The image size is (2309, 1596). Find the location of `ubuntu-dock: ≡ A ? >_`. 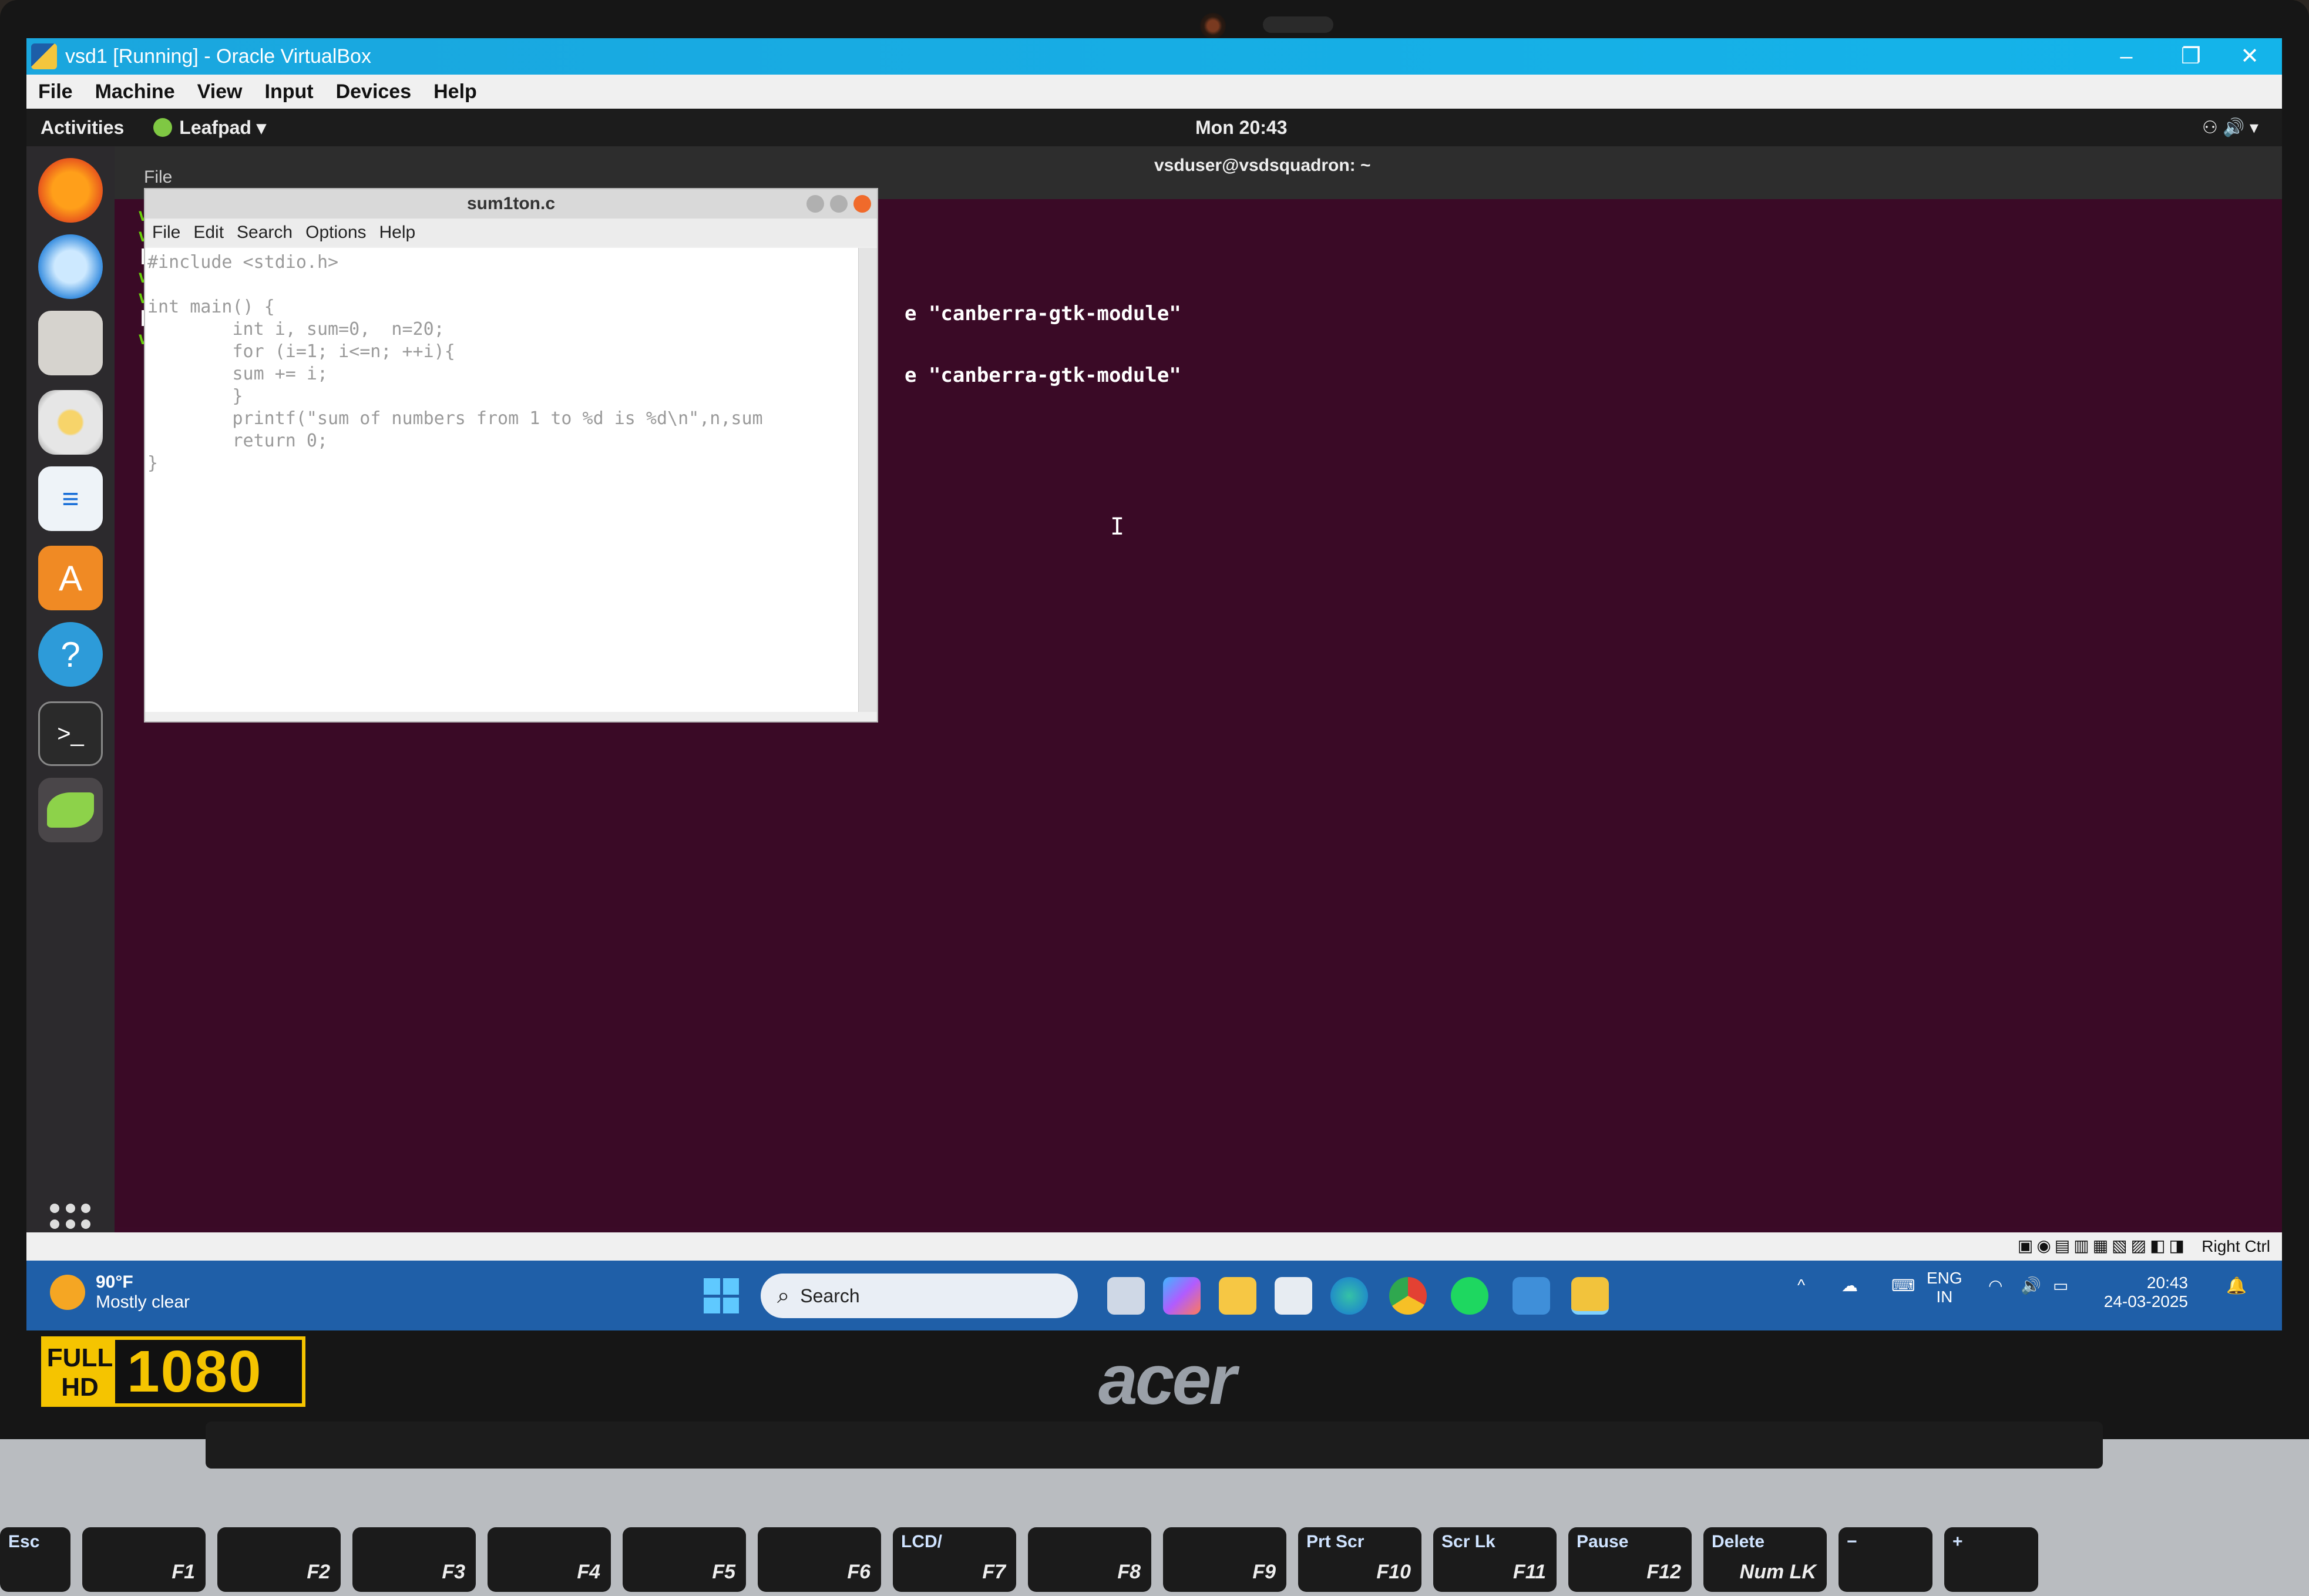

ubuntu-dock: ≡ A ? >_ is located at coordinates (70, 695).